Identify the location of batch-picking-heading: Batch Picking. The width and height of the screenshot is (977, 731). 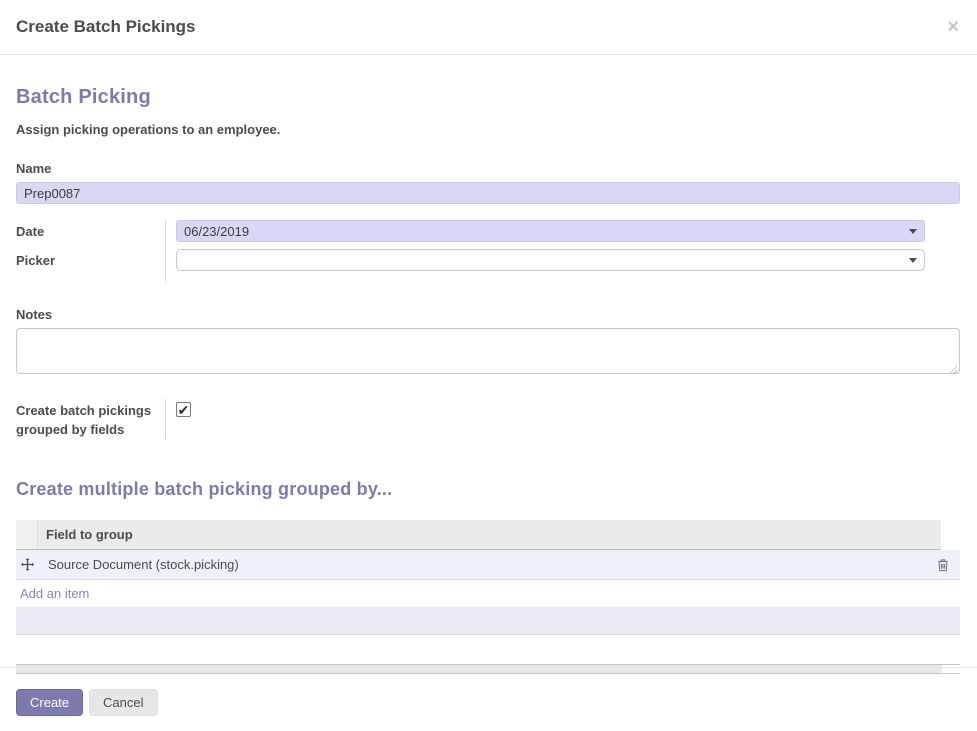
(83, 97).